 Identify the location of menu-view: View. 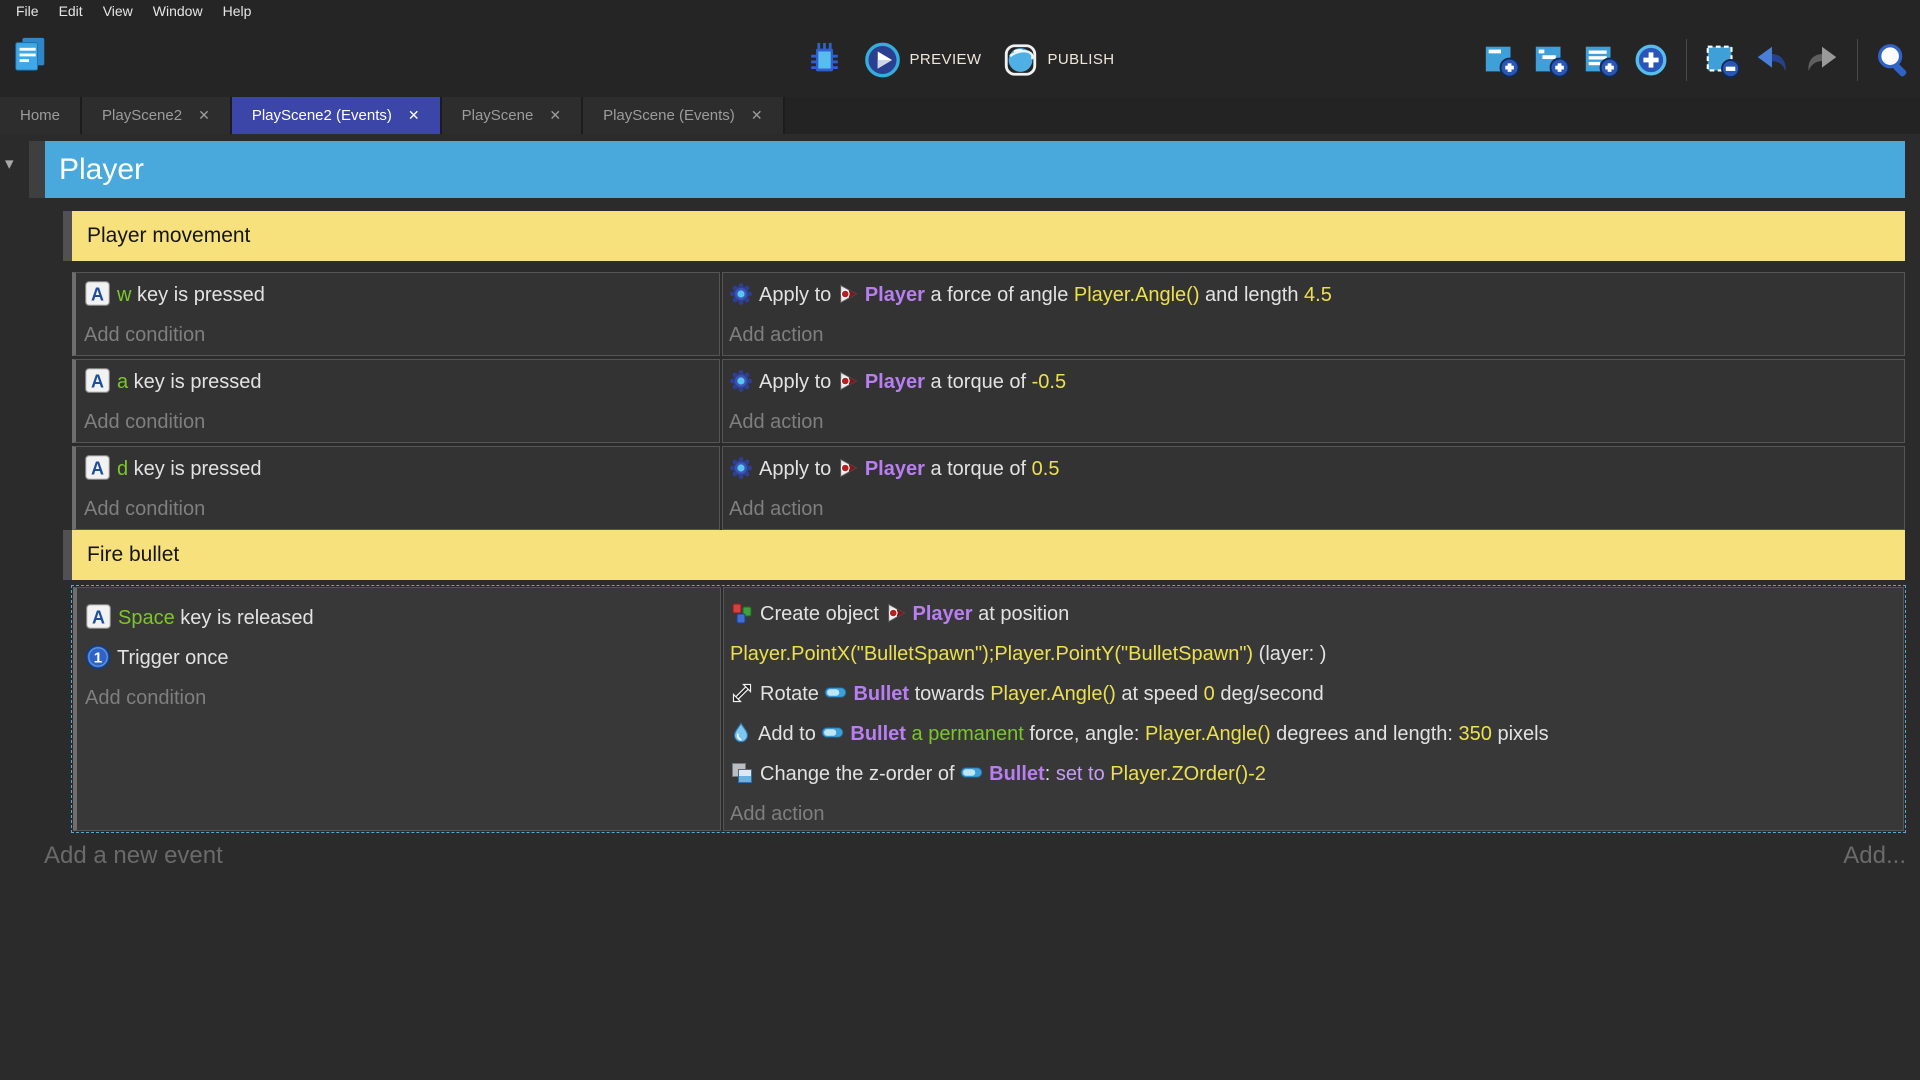
(118, 11).